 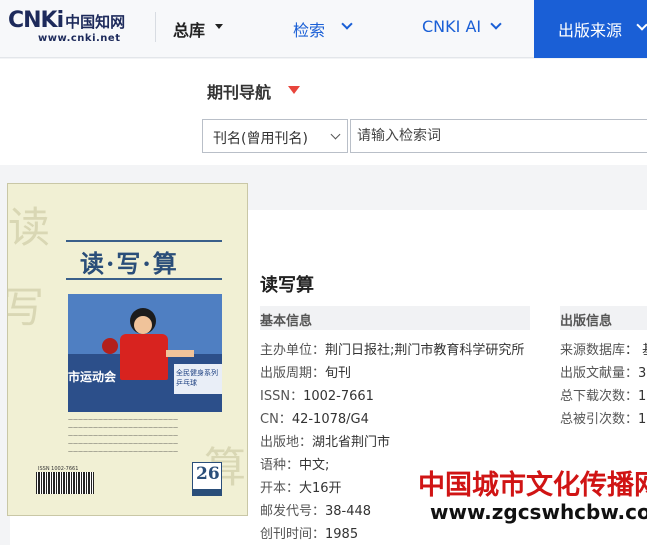 What do you see at coordinates (95, 22) in the screenshot?
I see `logo-brand-cn: 中国知网` at bounding box center [95, 22].